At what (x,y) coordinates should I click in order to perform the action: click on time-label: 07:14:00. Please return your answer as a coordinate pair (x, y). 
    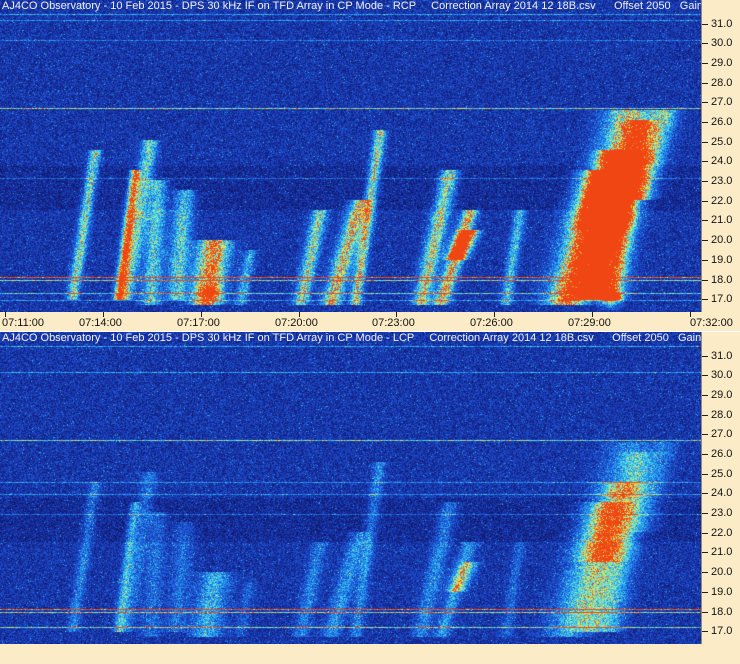
    Looking at the image, I should click on (100, 323).